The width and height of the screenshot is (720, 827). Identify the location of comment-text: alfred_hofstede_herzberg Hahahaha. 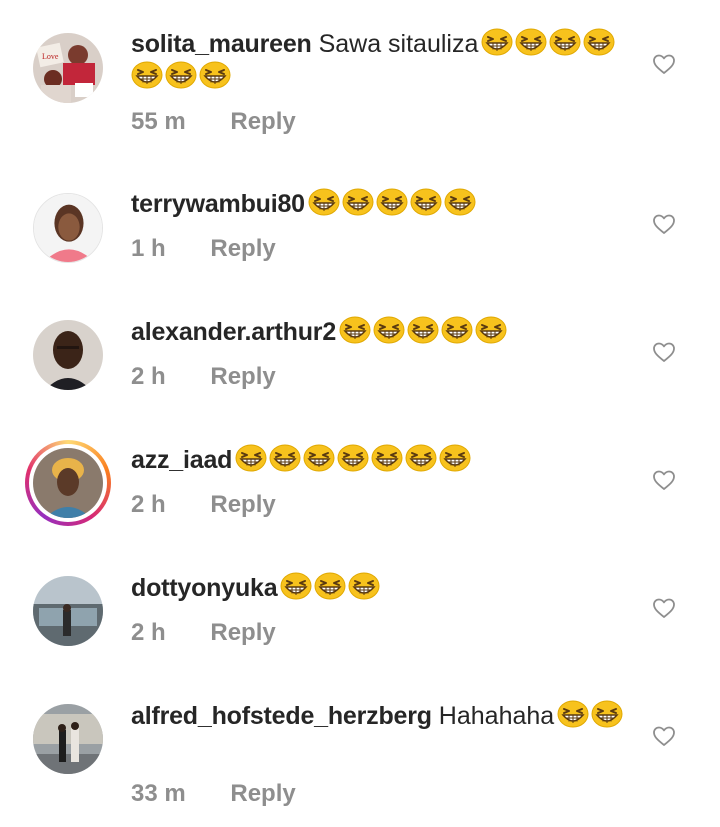
(383, 716).